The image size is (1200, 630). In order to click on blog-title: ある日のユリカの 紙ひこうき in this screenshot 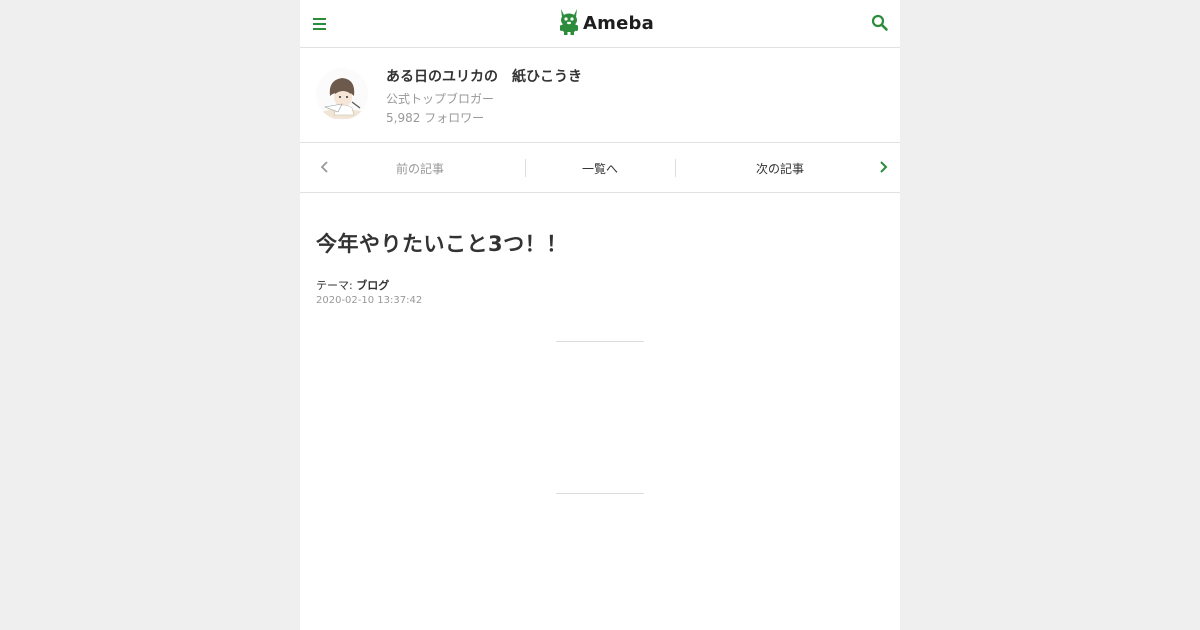, I will do `click(484, 76)`.